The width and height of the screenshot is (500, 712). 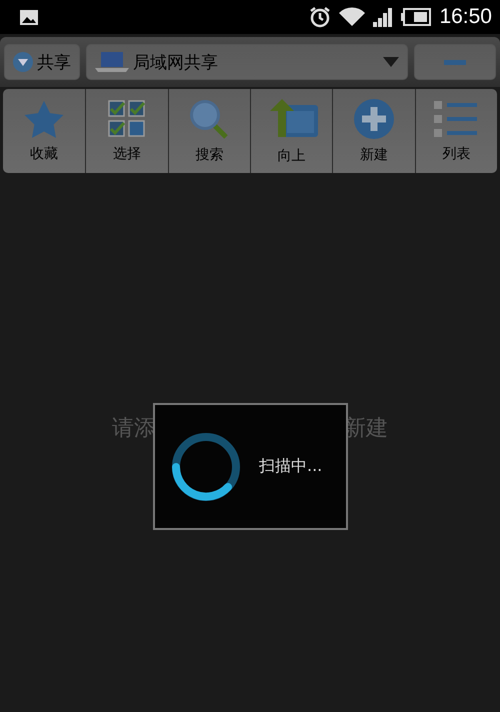 What do you see at coordinates (465, 17) in the screenshot?
I see `clock-time: 16:50` at bounding box center [465, 17].